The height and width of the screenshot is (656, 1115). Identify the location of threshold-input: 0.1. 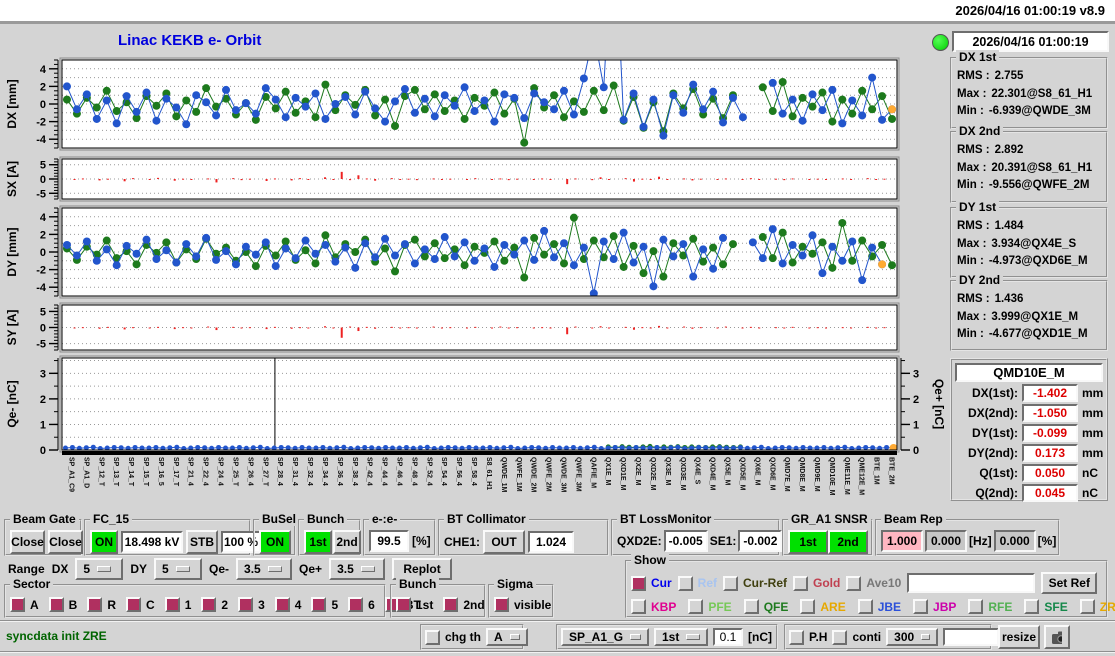
(728, 637).